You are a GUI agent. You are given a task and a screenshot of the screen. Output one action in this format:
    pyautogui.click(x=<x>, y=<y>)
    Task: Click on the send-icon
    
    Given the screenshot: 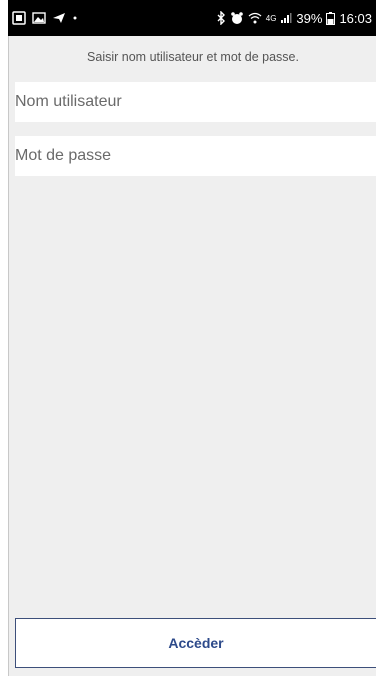 What is the action you would take?
    pyautogui.click(x=59, y=18)
    